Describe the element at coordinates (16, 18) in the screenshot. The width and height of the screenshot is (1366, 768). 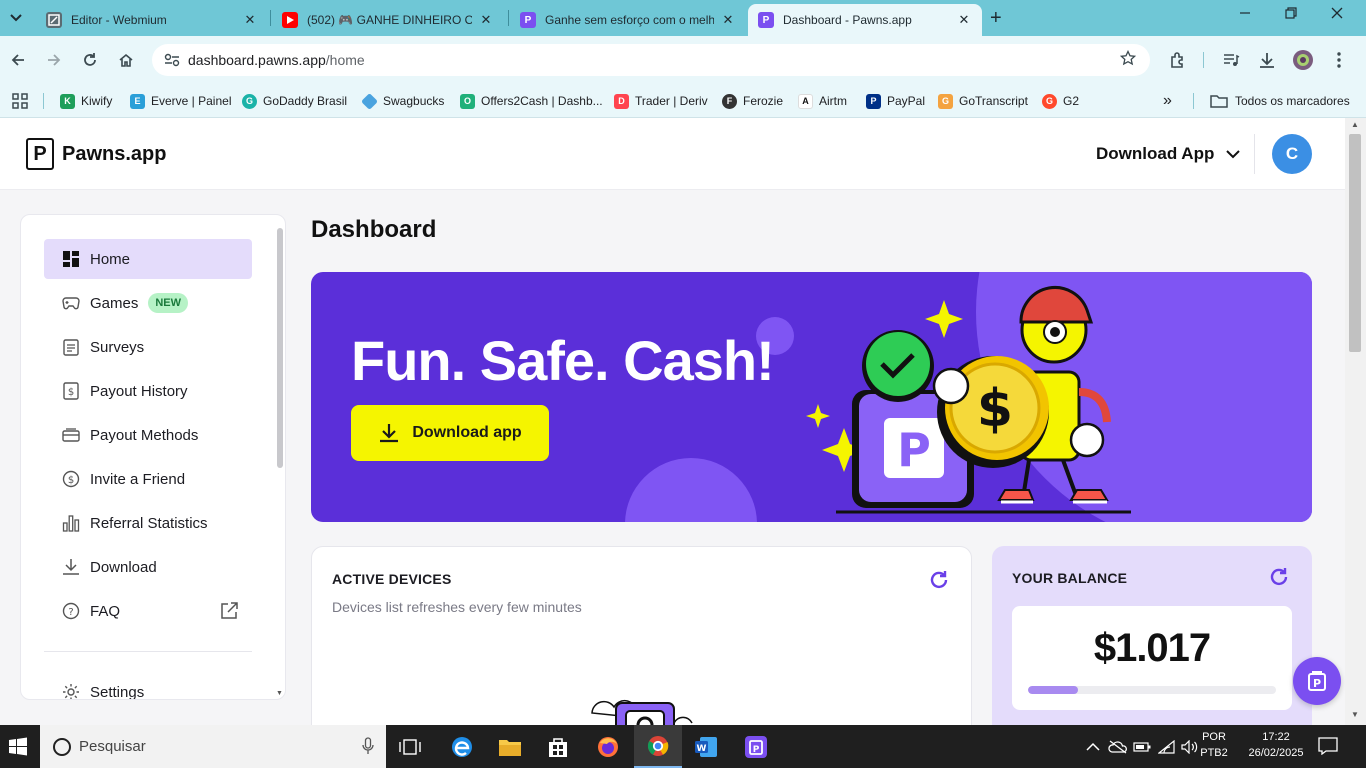
I see `tab-search-button` at that location.